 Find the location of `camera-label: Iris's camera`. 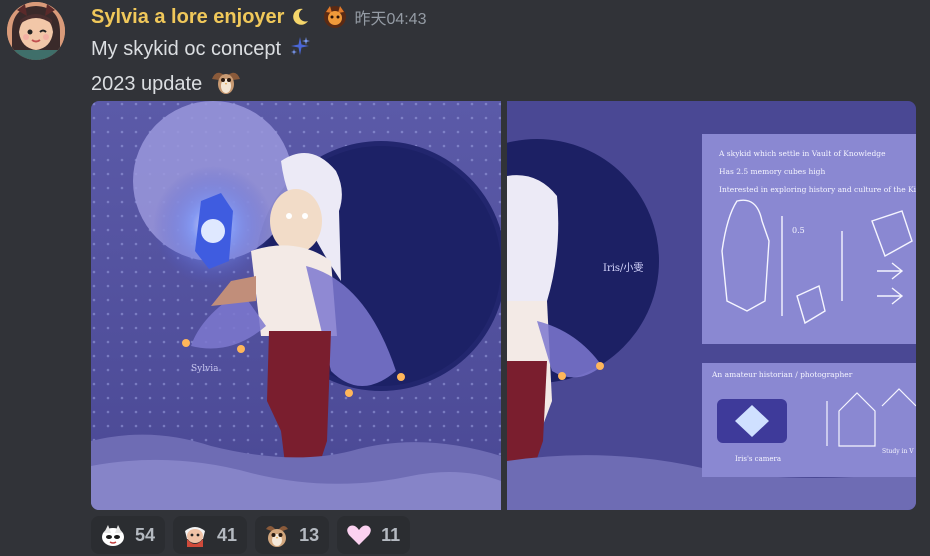

camera-label: Iris's camera is located at coordinates (758, 459).